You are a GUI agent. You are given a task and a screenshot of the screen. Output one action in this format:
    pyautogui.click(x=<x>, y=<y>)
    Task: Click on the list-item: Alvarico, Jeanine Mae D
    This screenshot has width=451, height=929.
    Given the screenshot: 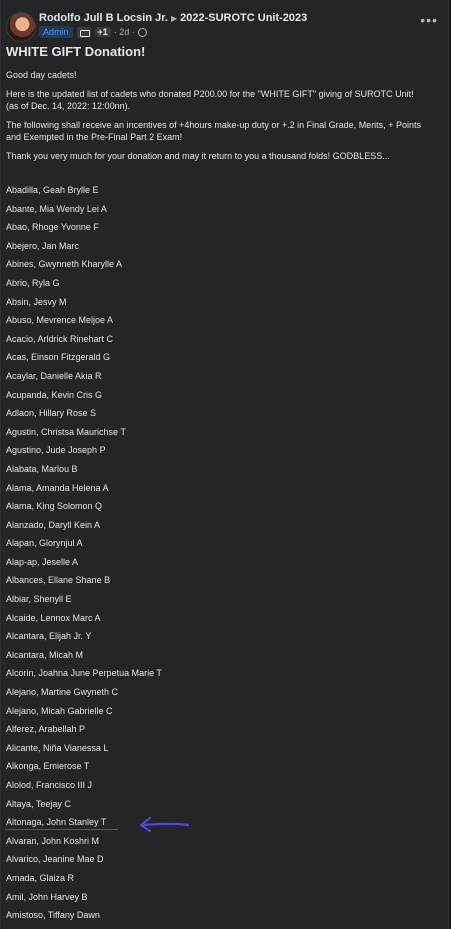 What is the action you would take?
    pyautogui.click(x=55, y=859)
    